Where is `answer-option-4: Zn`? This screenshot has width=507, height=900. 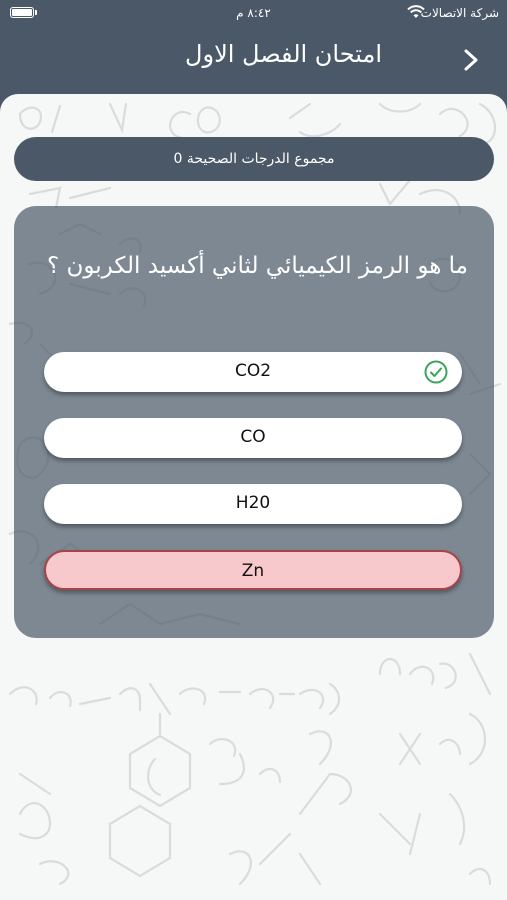
answer-option-4: Zn is located at coordinates (253, 570).